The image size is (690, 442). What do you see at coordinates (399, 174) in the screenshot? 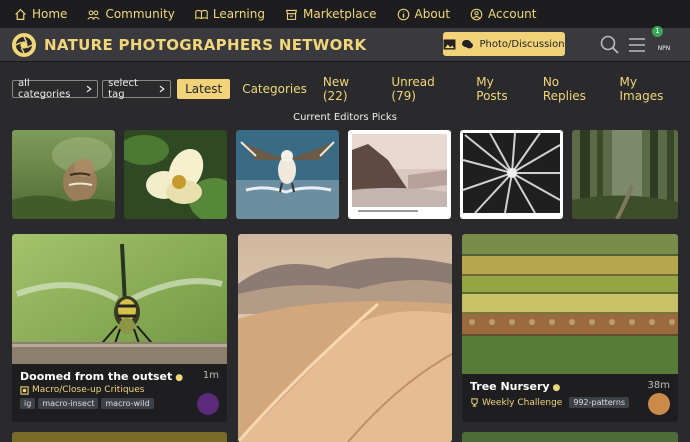
I see `pick-thumbnail-coast` at bounding box center [399, 174].